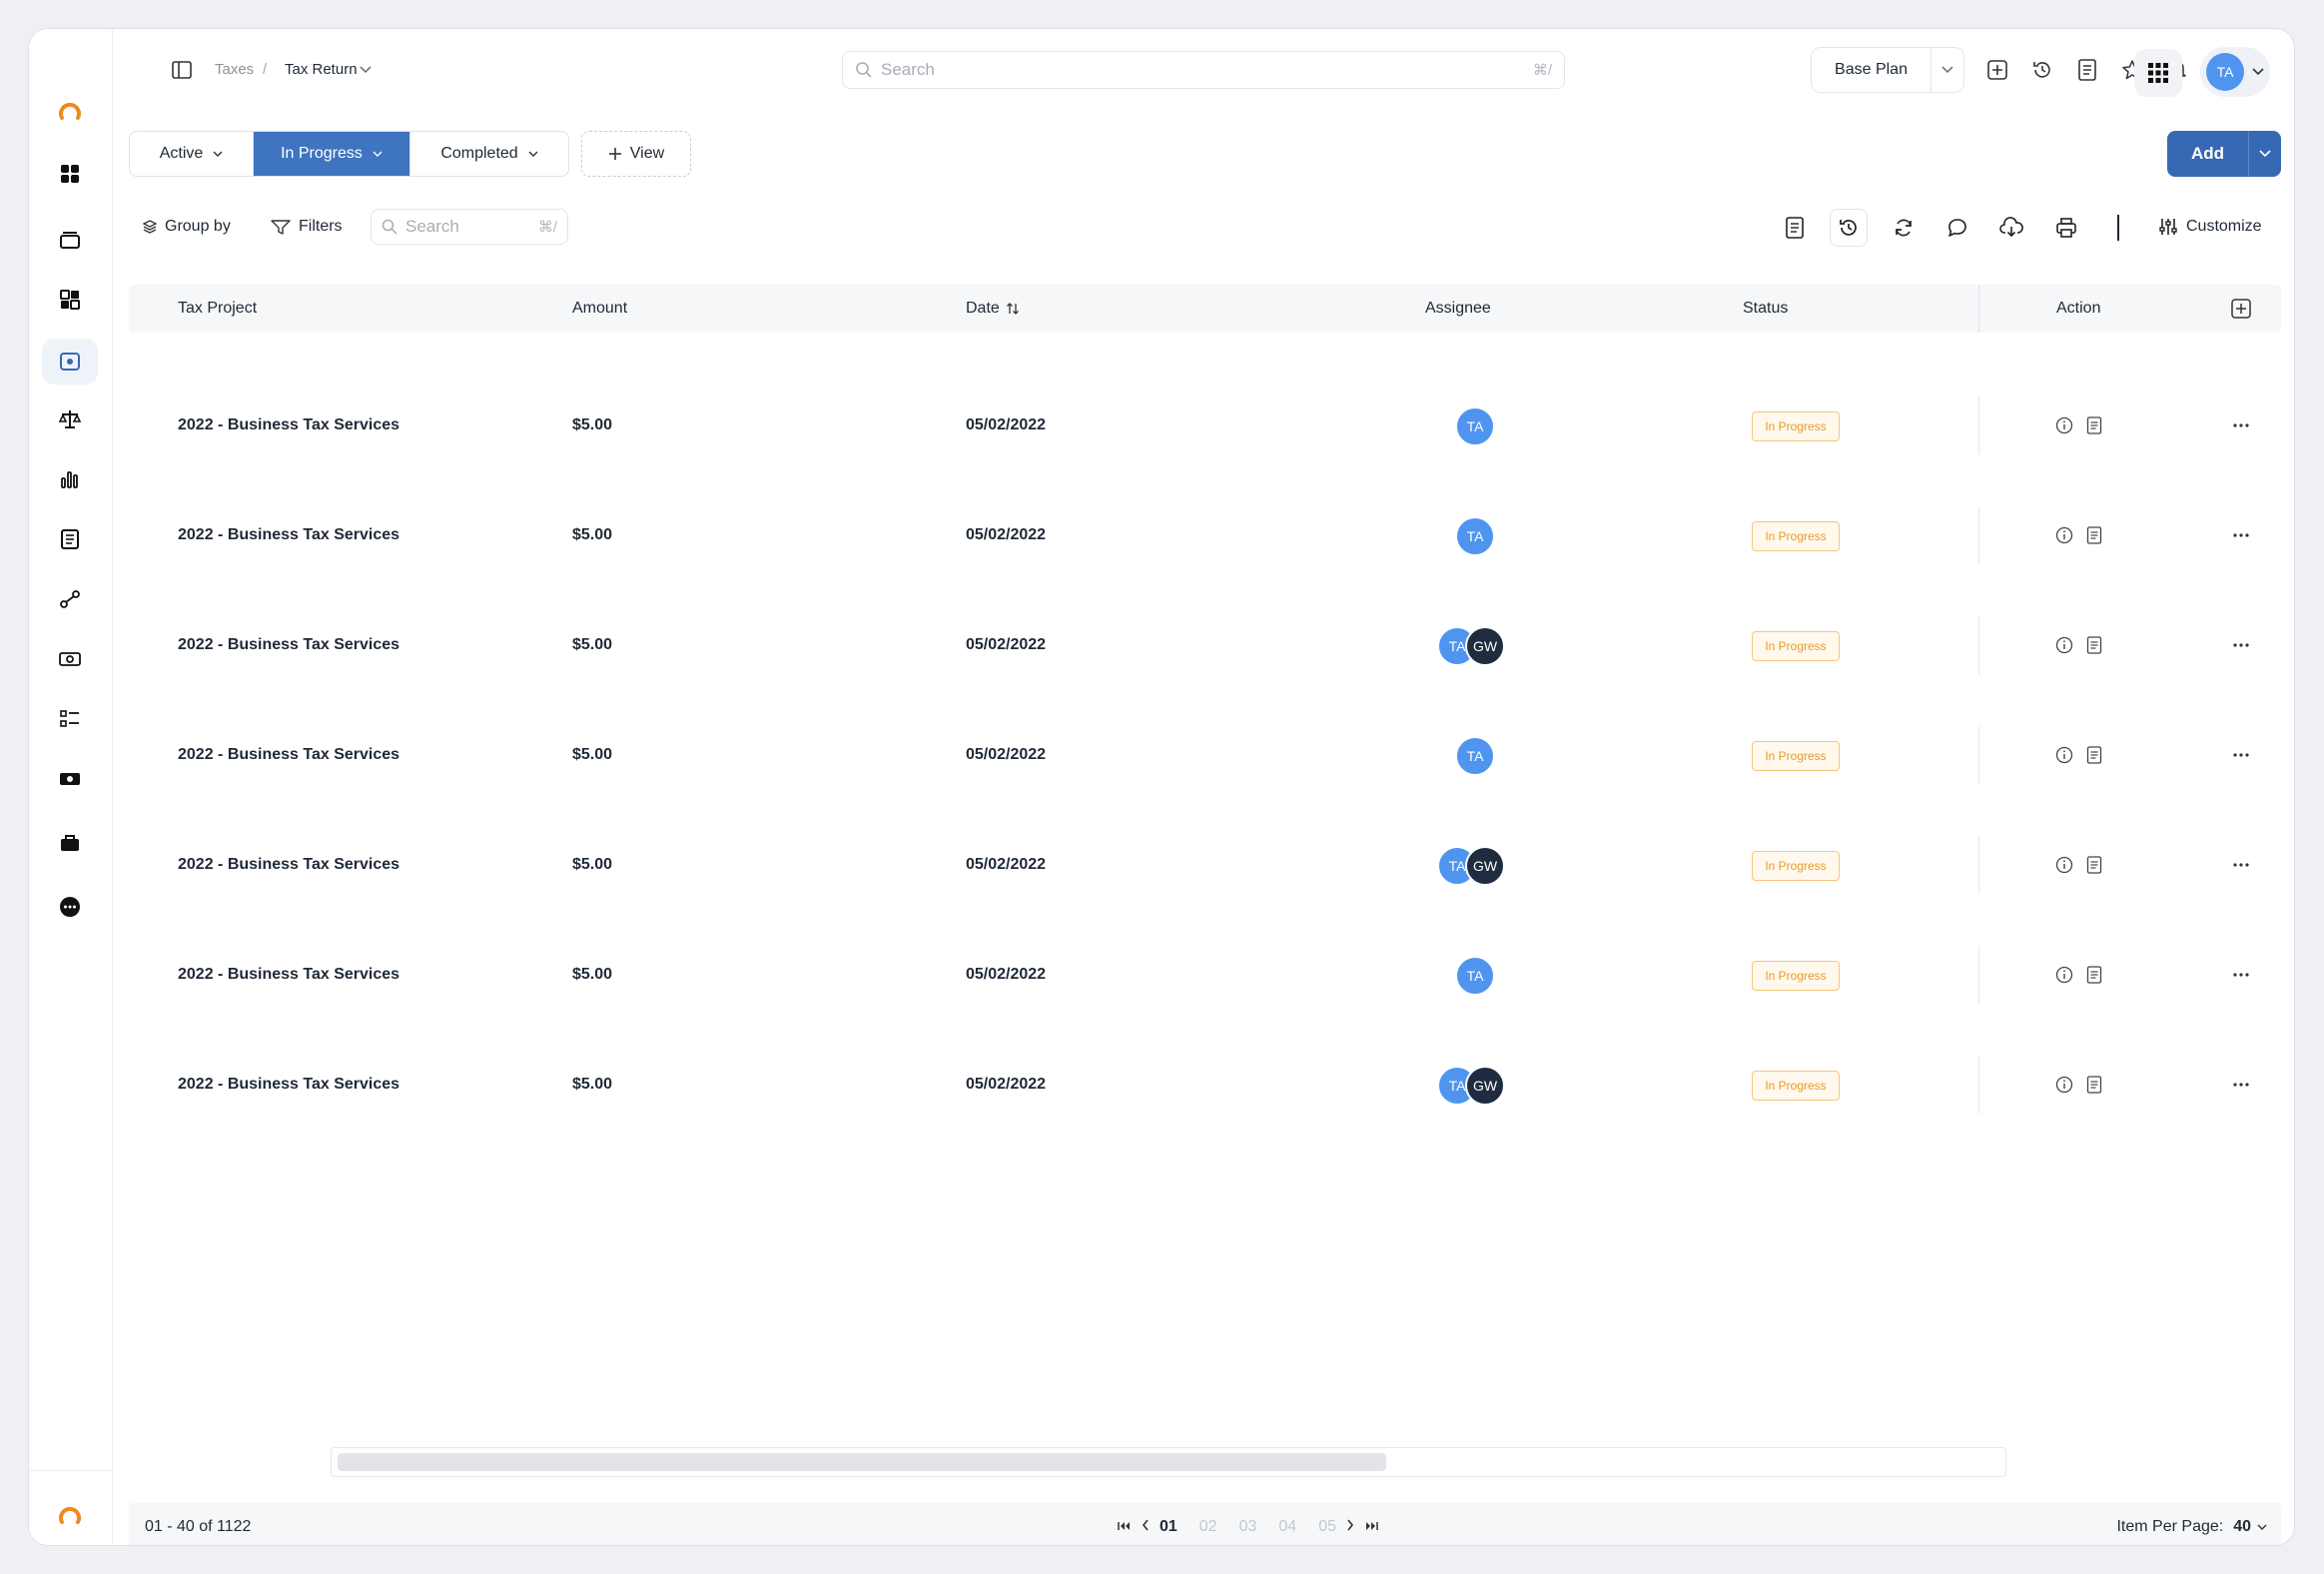 Image resolution: width=2324 pixels, height=1574 pixels. Describe the element at coordinates (2078, 309) in the screenshot. I see `column-header-action: Action` at that location.